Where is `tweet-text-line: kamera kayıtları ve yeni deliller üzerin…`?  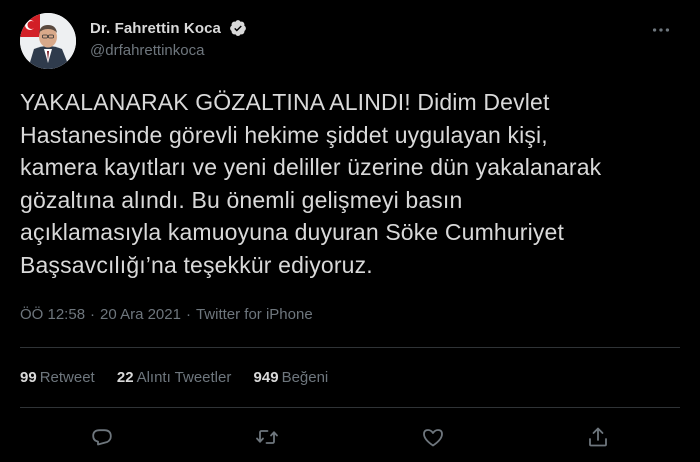
tweet-text-line: kamera kayıtları ve yeni deliller üzerin… is located at coordinates (311, 167).